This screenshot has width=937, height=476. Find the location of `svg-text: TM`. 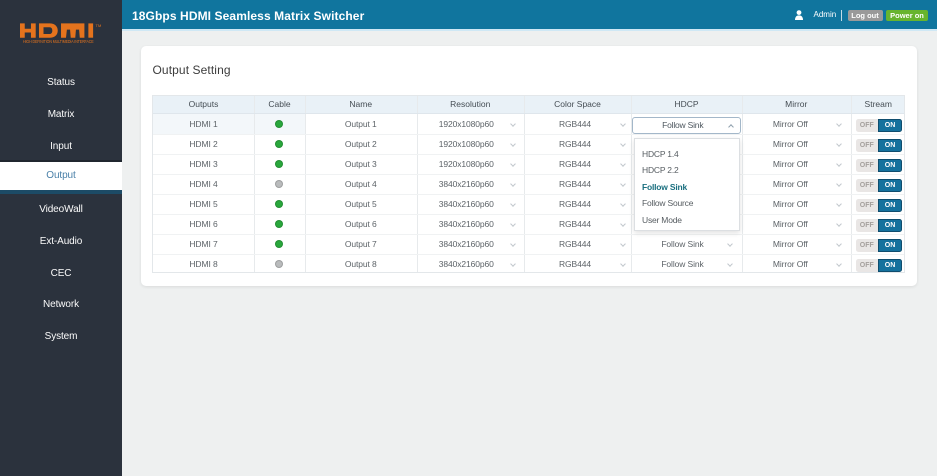

svg-text: TM is located at coordinates (99, 25).